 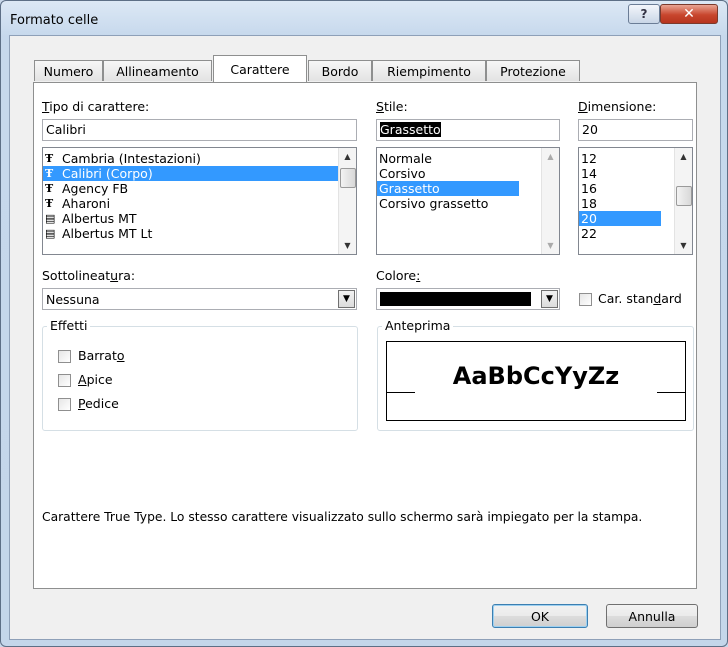 I want to click on list-item: Grassetto, so click(x=448, y=188).